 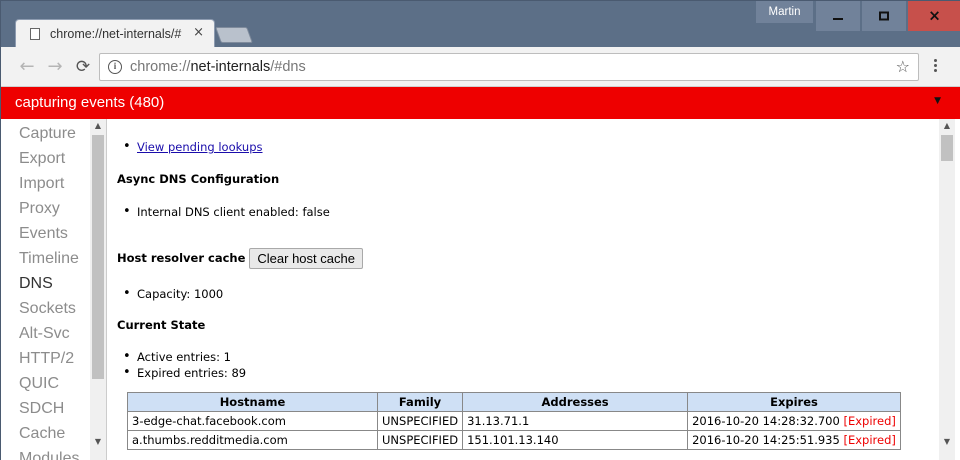 I want to click on col-addresses: Addresses, so click(x=575, y=402).